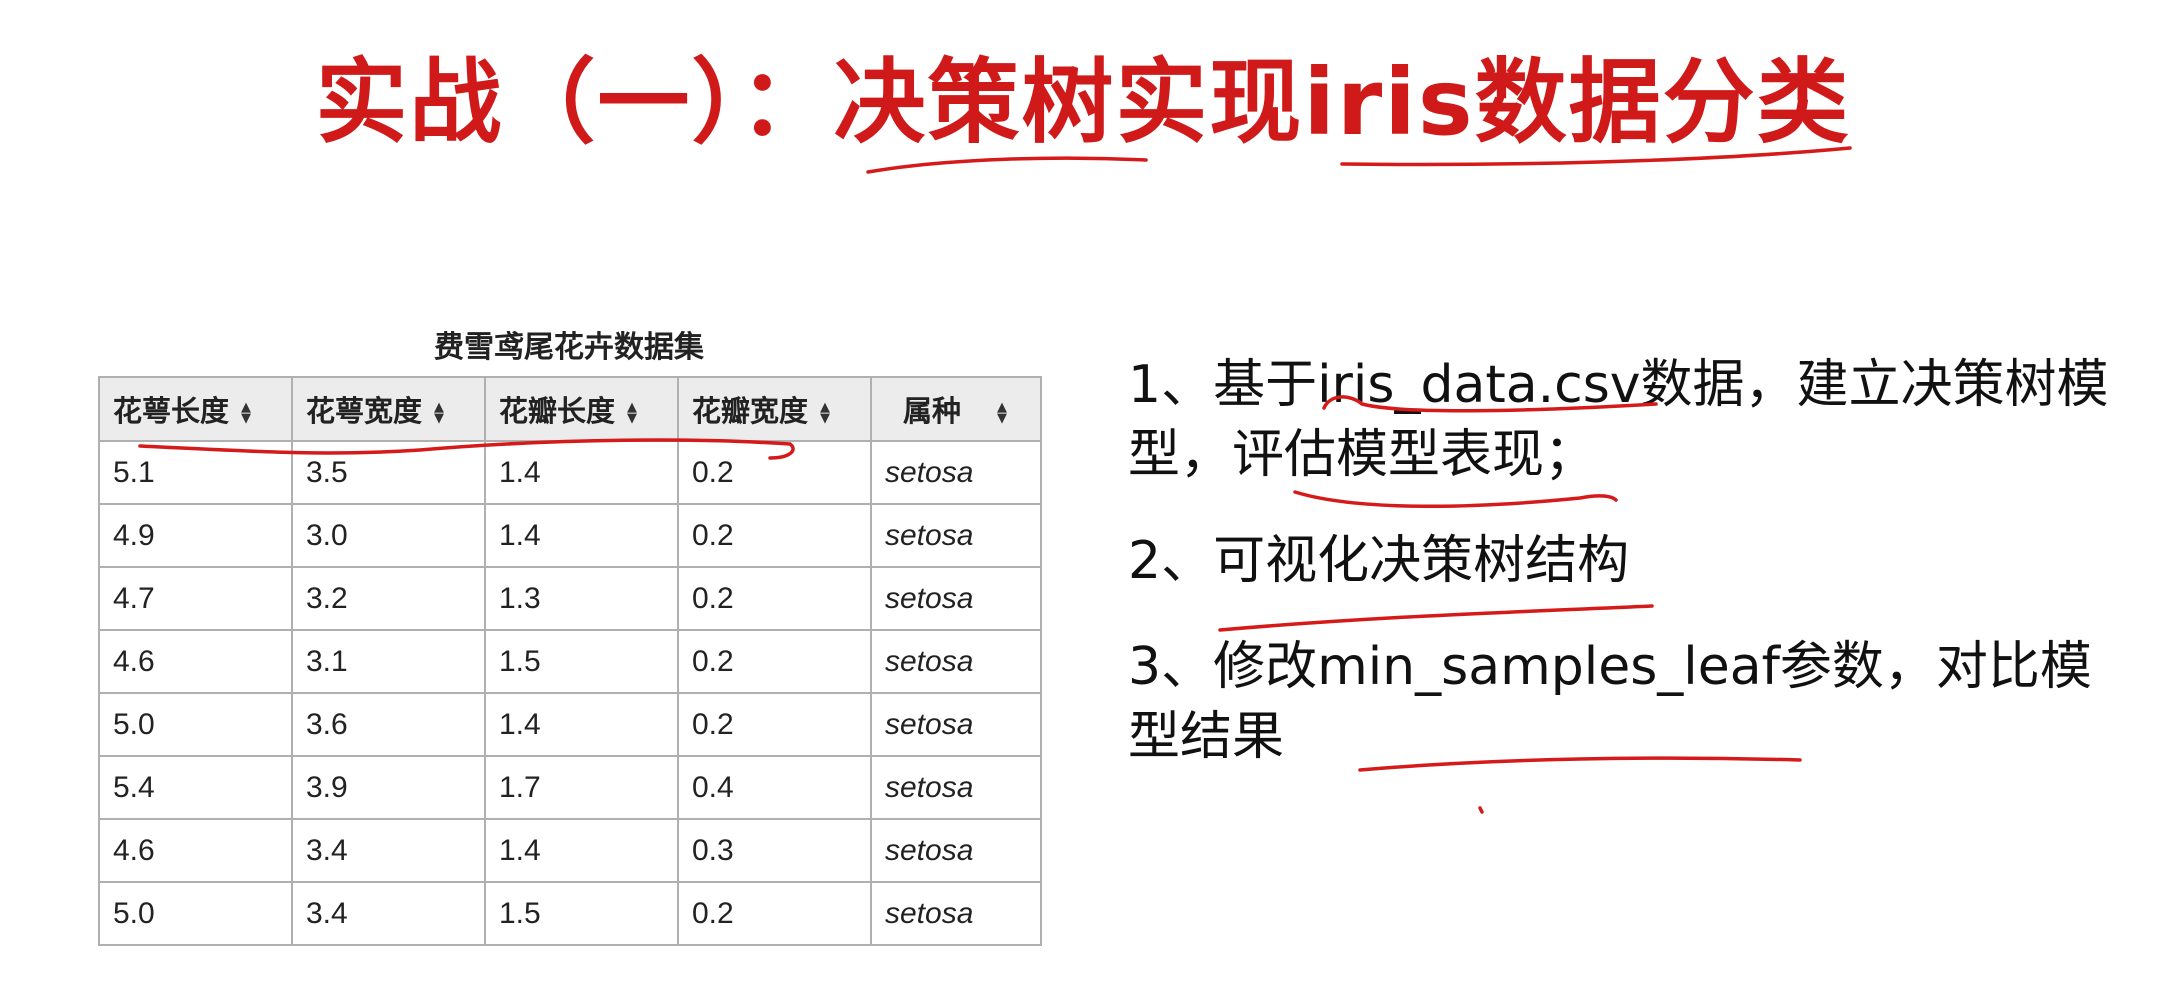 Image resolution: width=2166 pixels, height=1000 pixels. What do you see at coordinates (388, 724) in the screenshot?
I see `table-cell: 3.6` at bounding box center [388, 724].